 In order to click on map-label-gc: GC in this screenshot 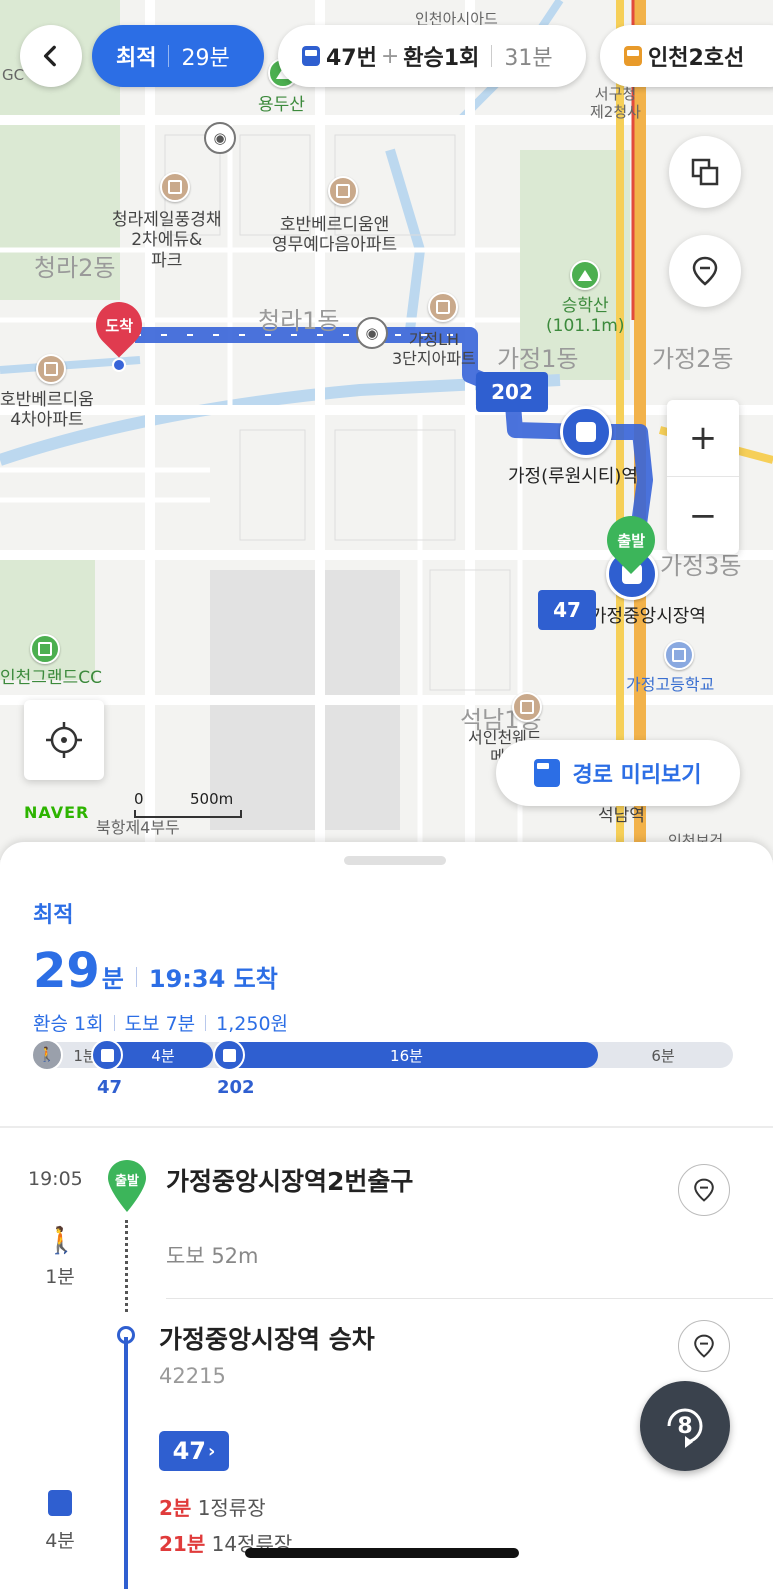, I will do `click(13, 75)`.